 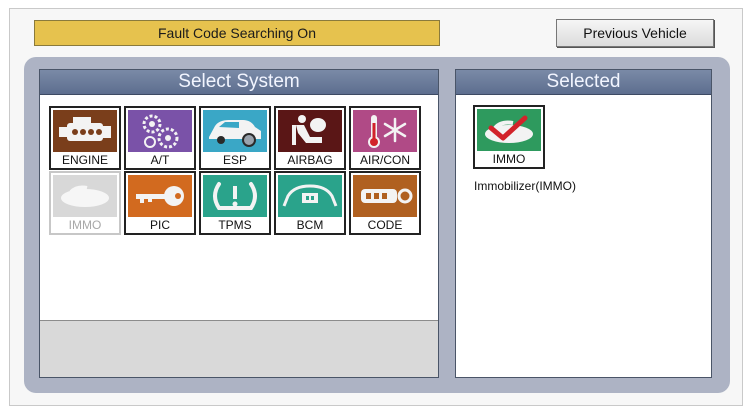 What do you see at coordinates (160, 160) in the screenshot?
I see `tile-label: A/T` at bounding box center [160, 160].